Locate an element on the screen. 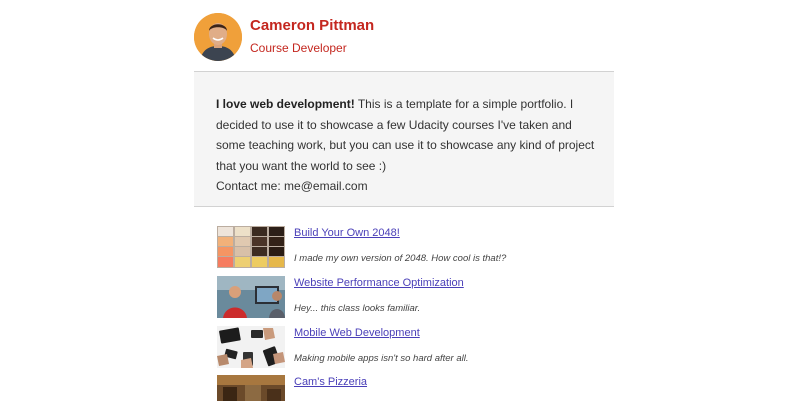 The height and width of the screenshot is (401, 800). project-thumbnail-pizzeria is located at coordinates (251, 388).